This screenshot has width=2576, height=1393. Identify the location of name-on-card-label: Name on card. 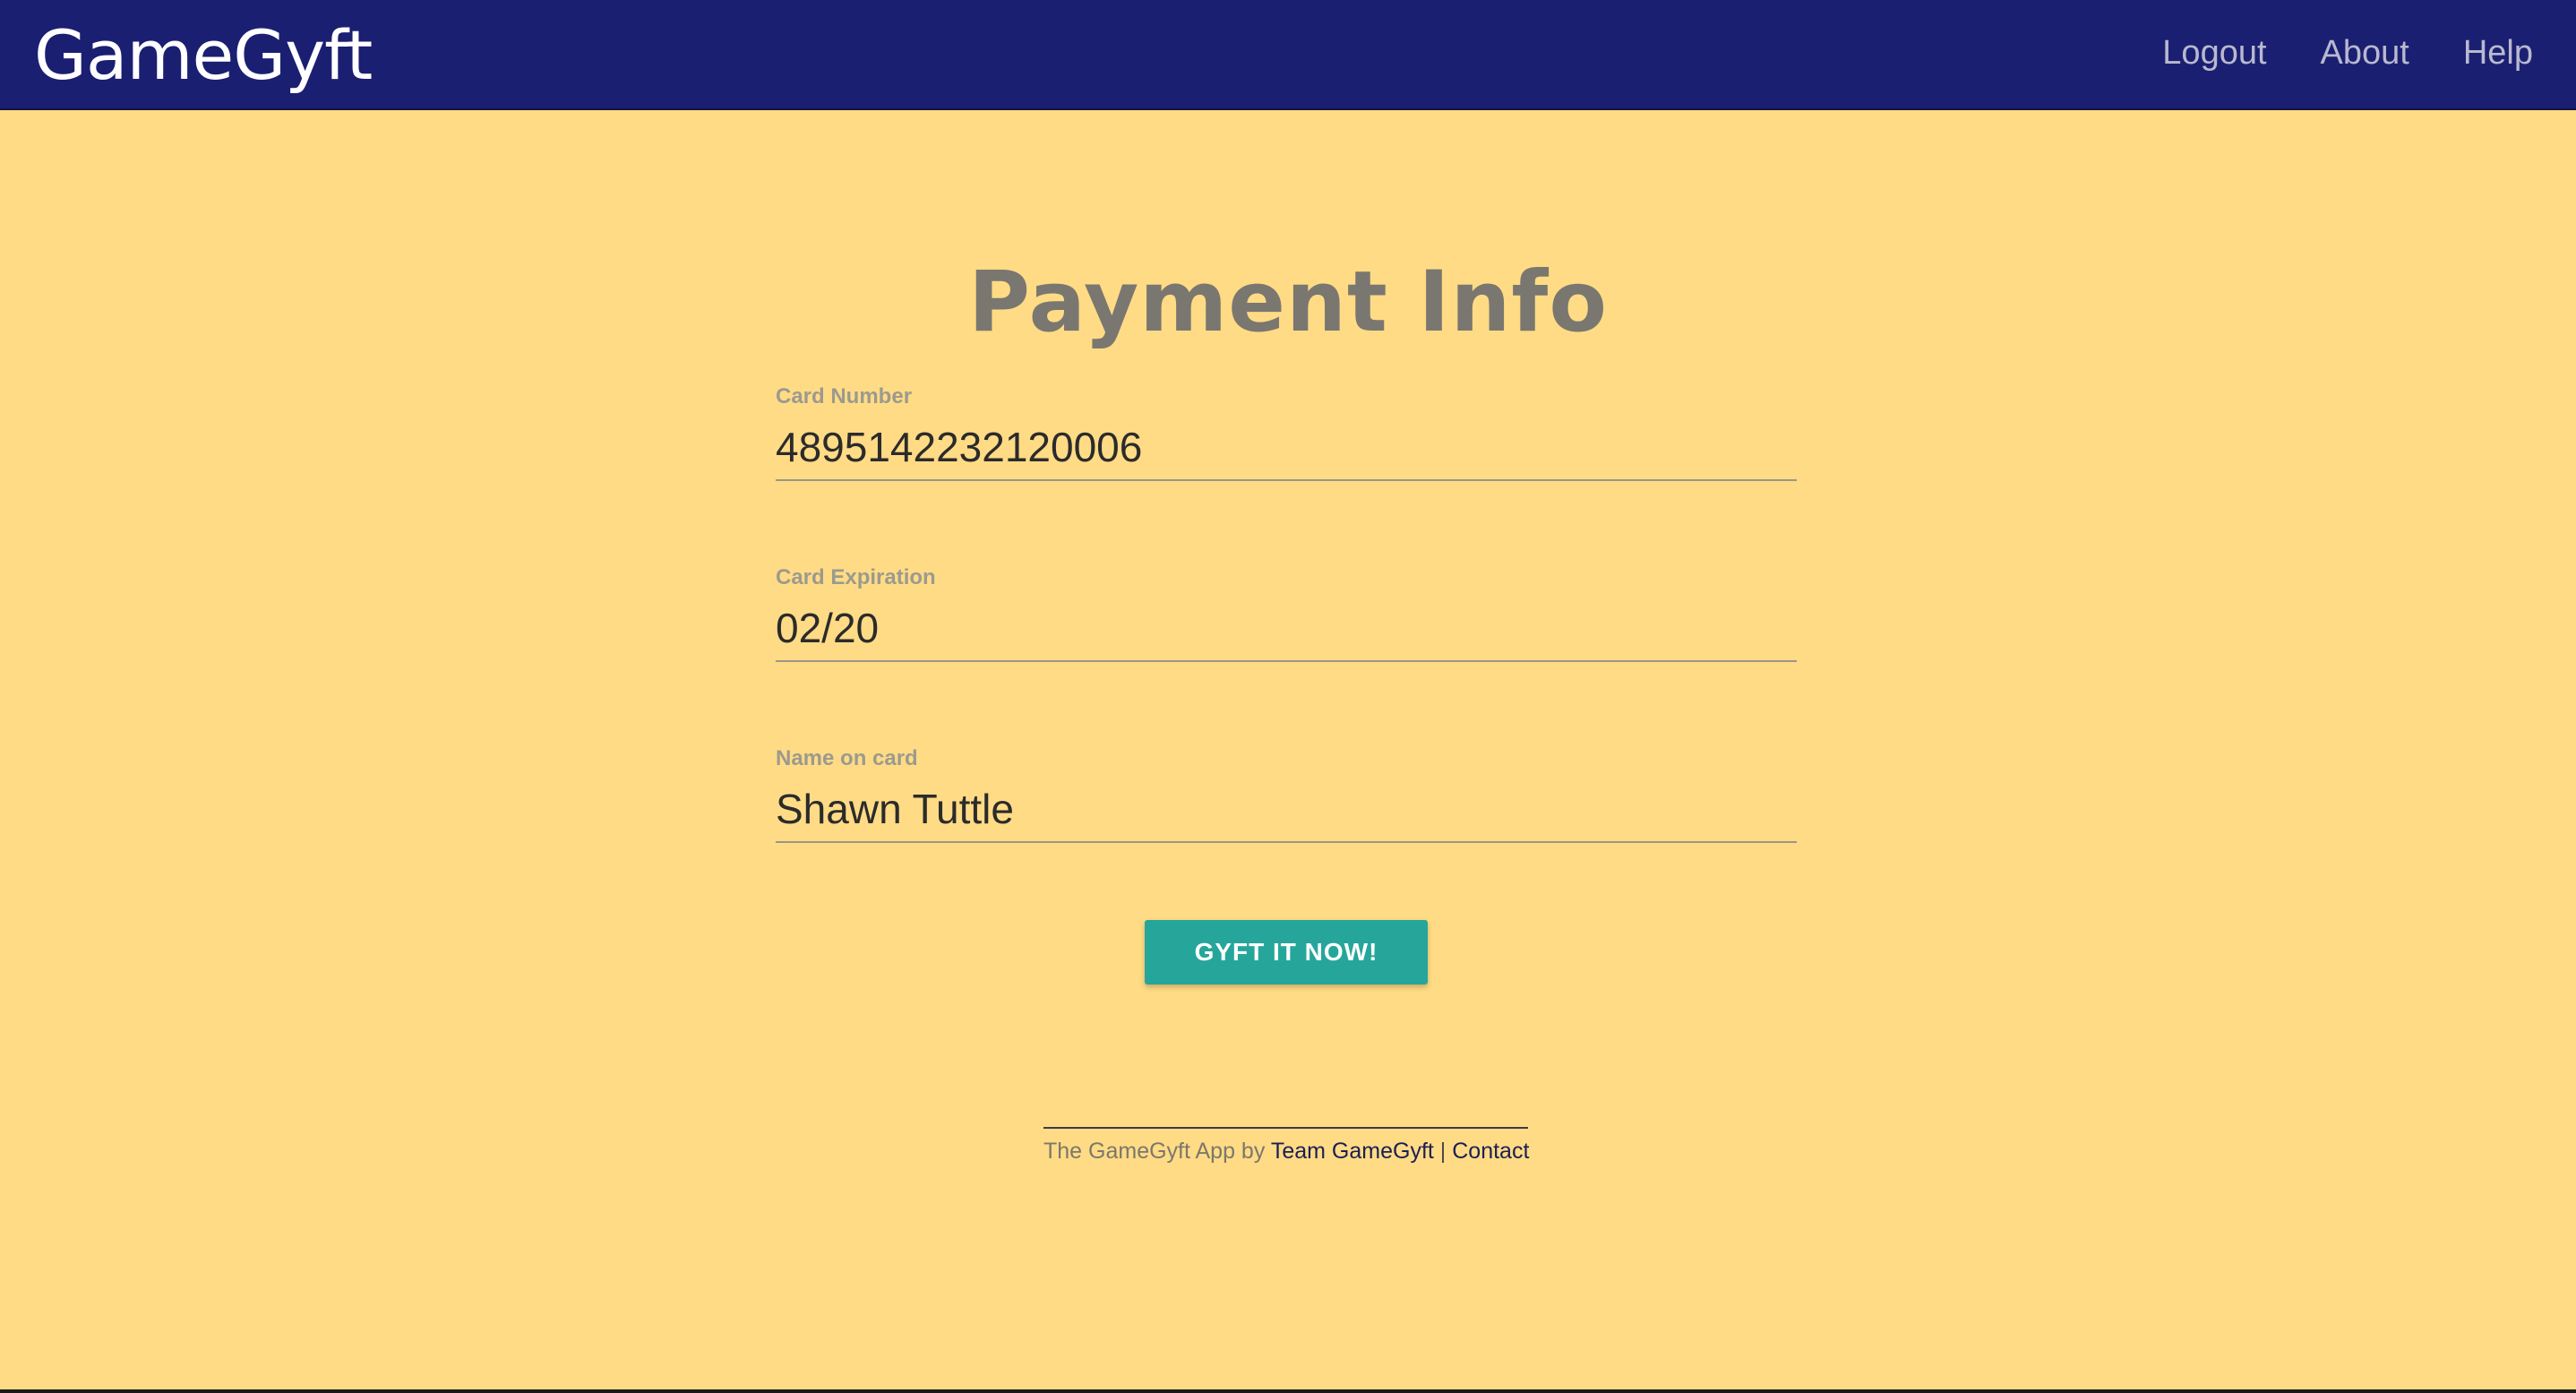
(847, 758).